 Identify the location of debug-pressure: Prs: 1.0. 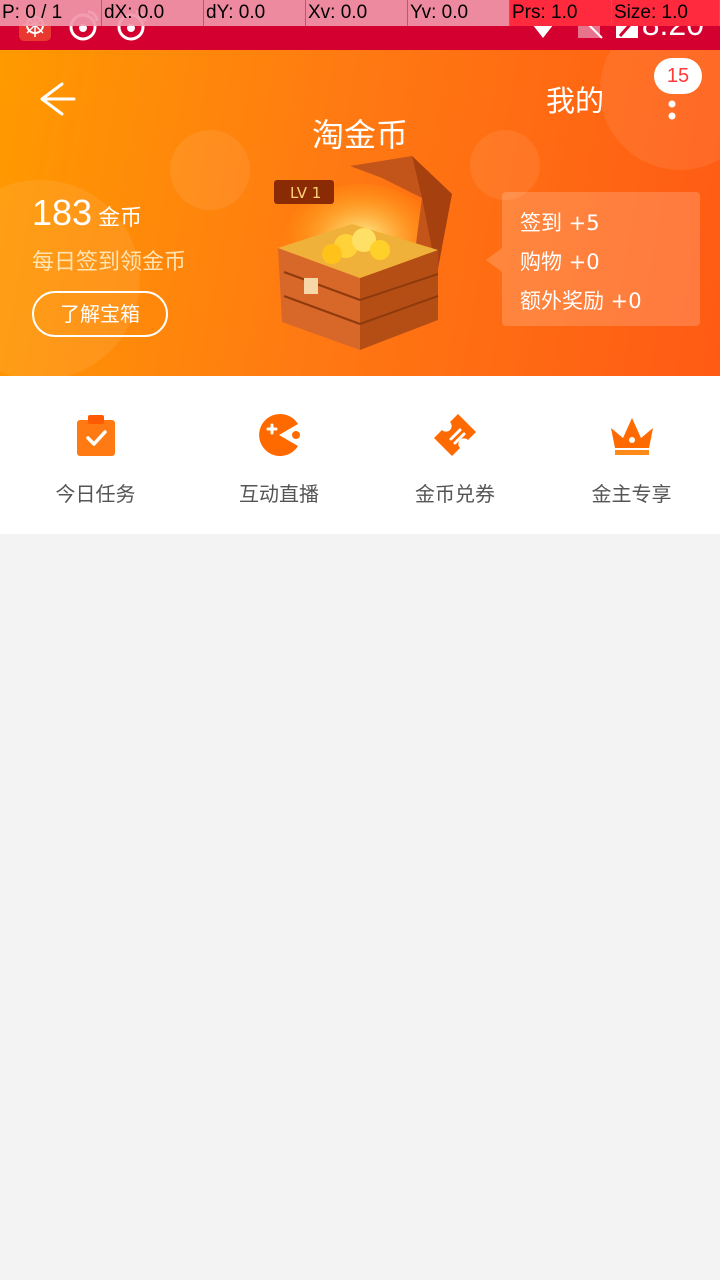
(561, 13).